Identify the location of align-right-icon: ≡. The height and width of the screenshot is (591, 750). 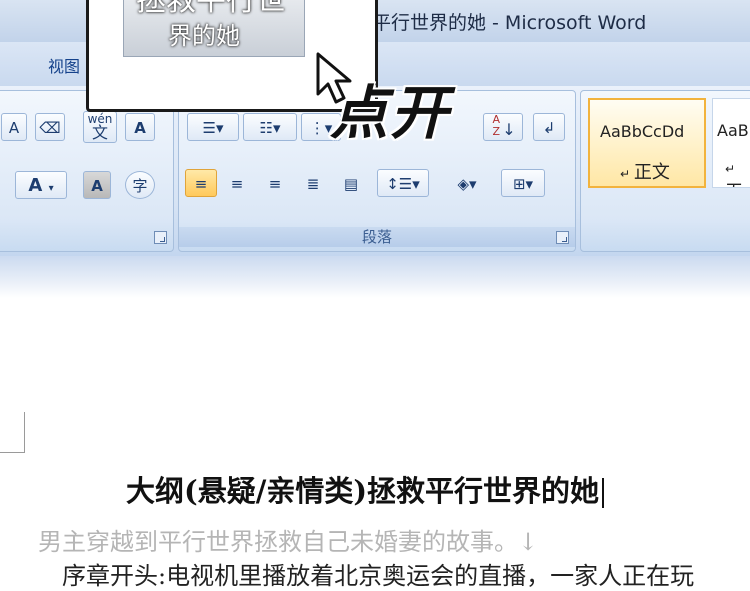
(275, 184).